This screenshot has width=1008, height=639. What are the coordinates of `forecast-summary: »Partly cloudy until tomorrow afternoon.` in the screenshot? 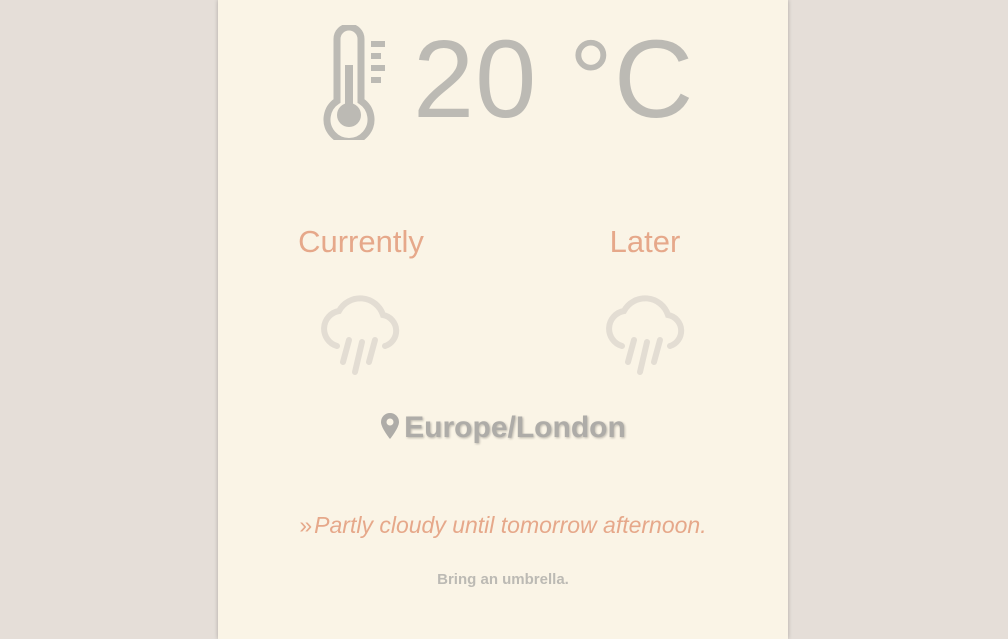 It's located at (503, 525).